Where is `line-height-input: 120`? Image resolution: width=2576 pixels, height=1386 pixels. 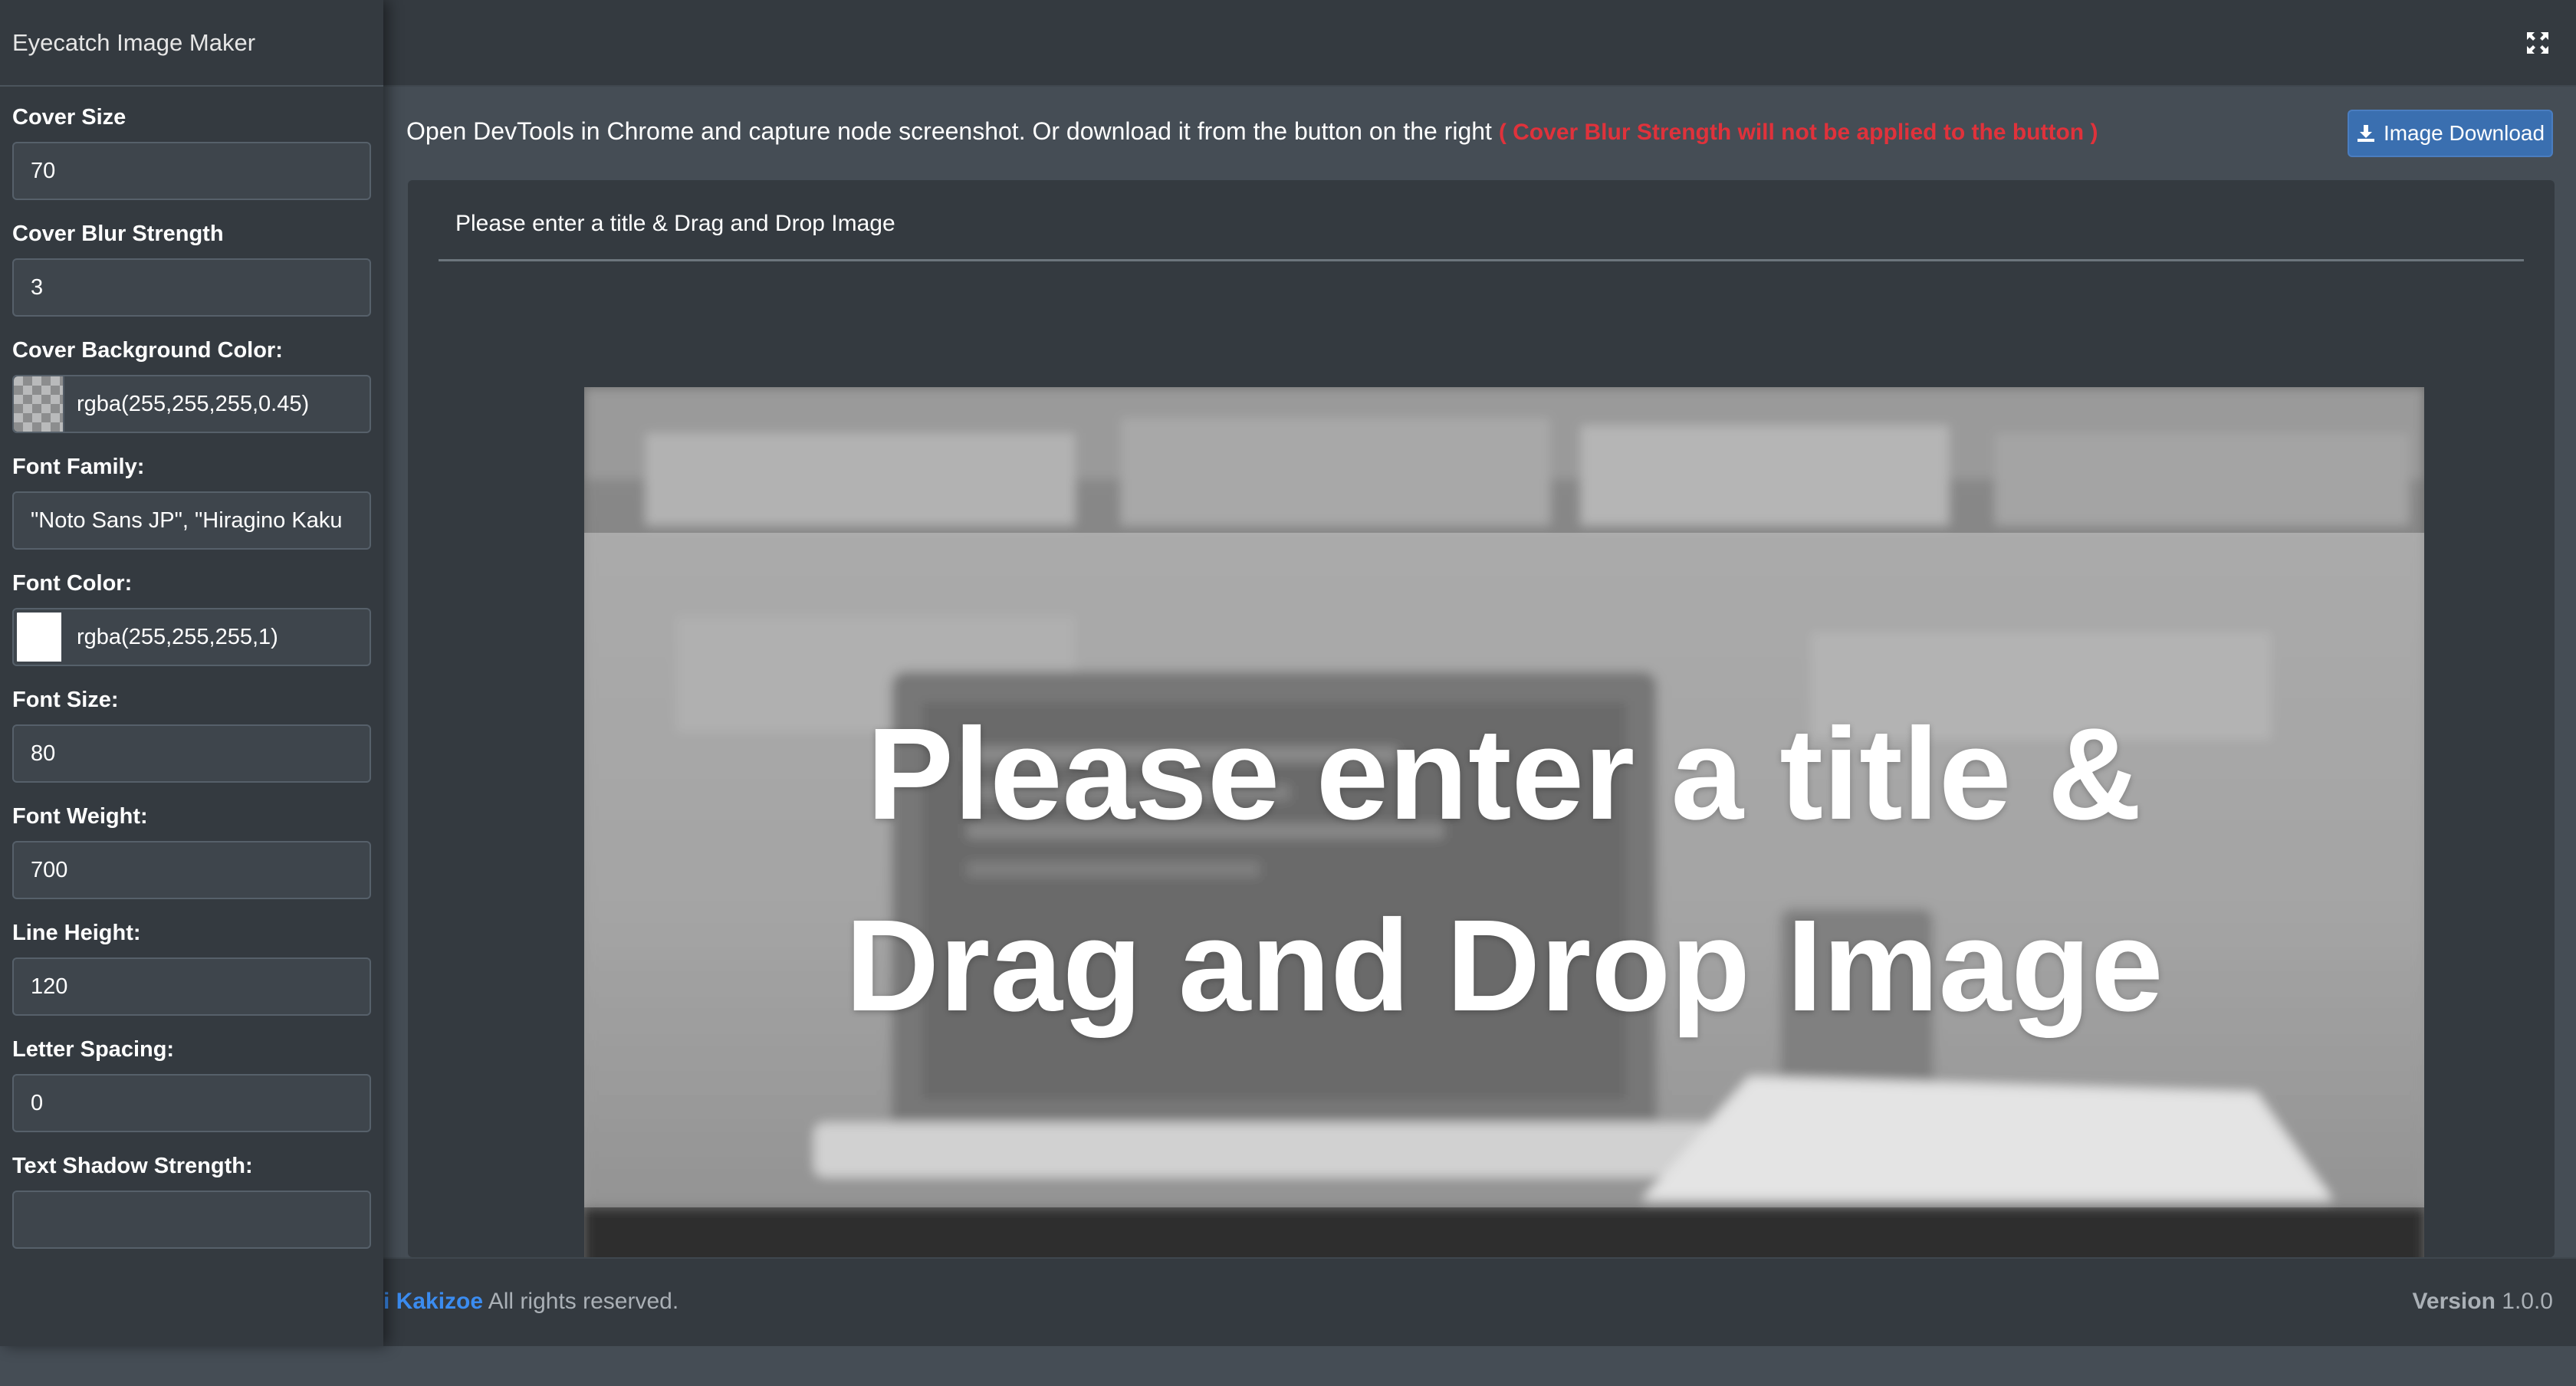 line-height-input: 120 is located at coordinates (192, 987).